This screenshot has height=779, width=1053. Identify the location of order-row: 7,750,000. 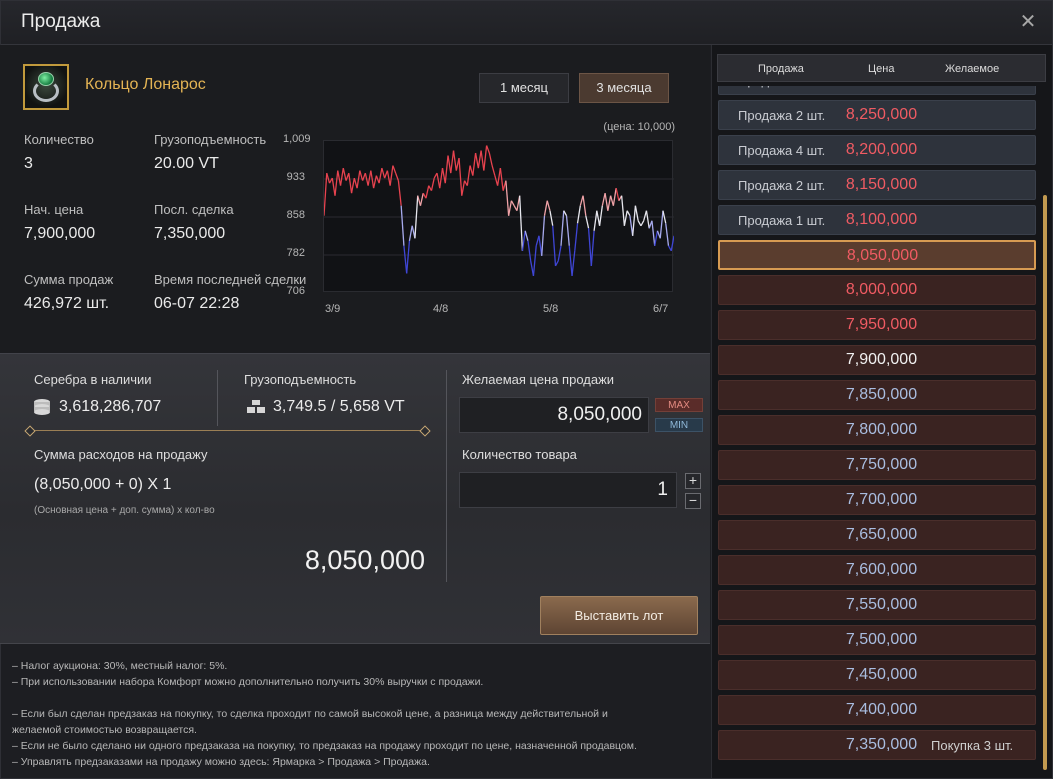
(877, 465).